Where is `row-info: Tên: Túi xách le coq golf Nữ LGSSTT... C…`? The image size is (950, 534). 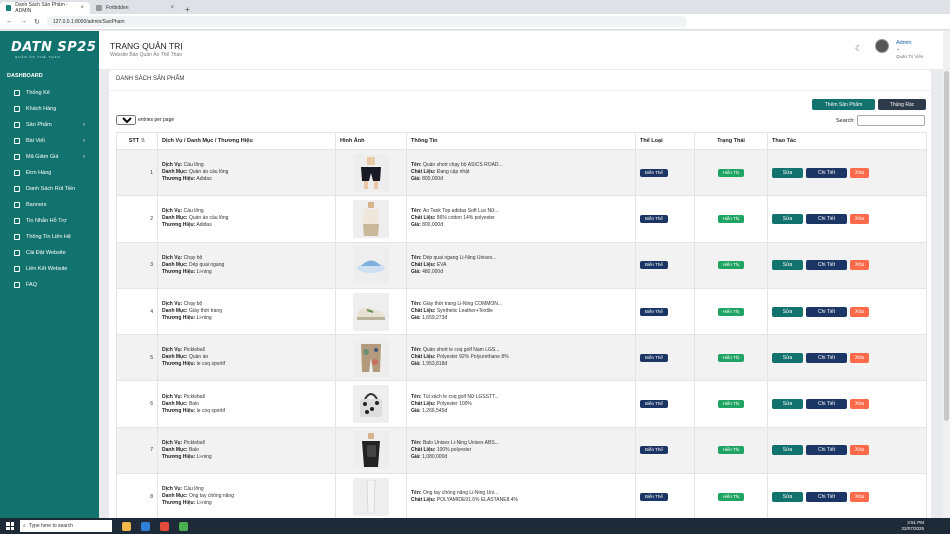
row-info: Tên: Túi xách le coq golf Nữ LGSSTT... C… is located at coordinates (521, 404).